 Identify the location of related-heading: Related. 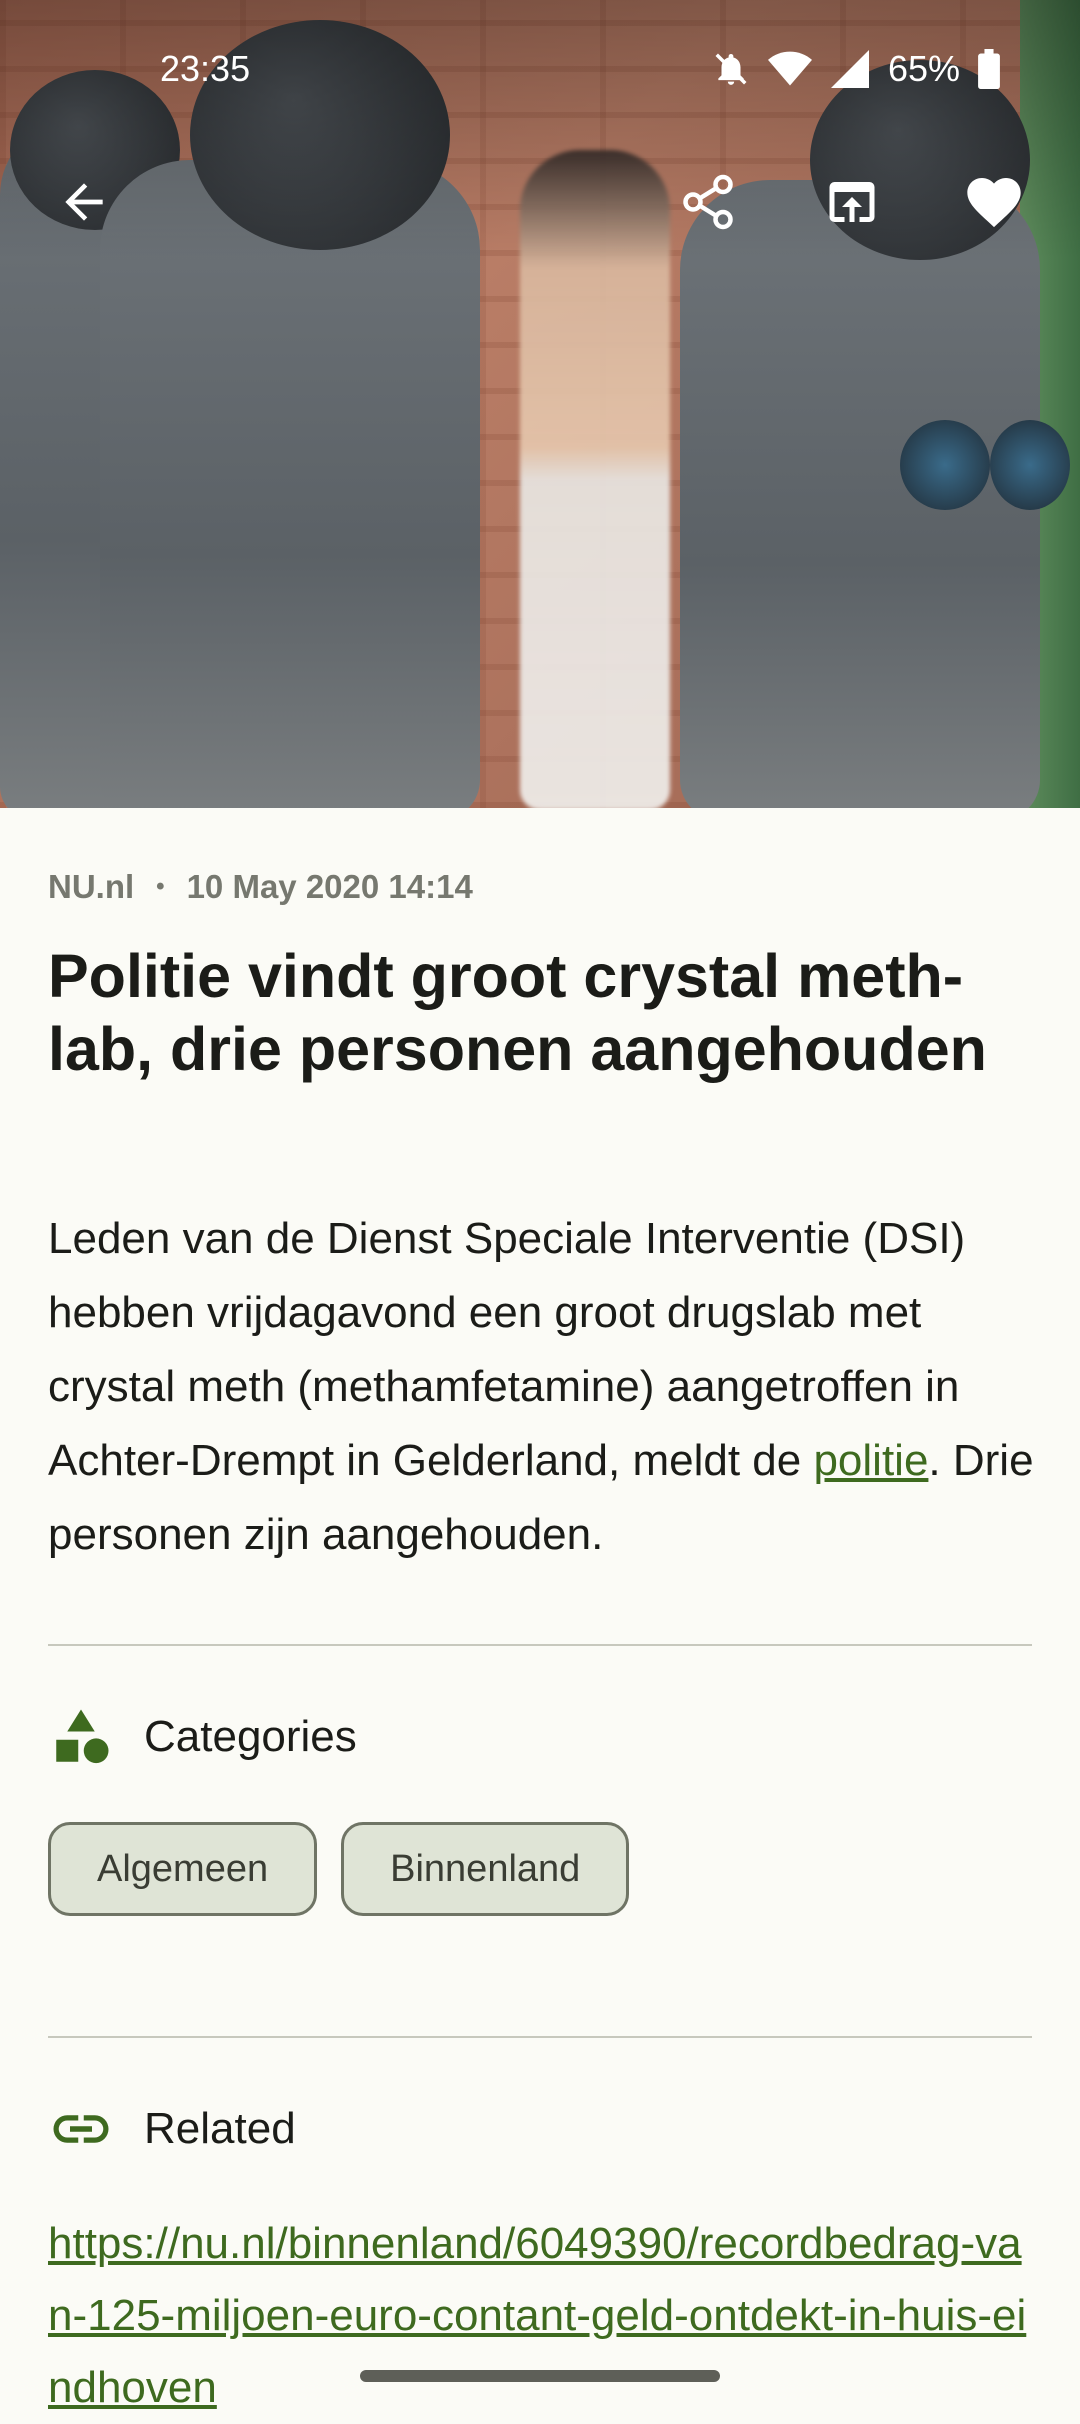
(220, 2128).